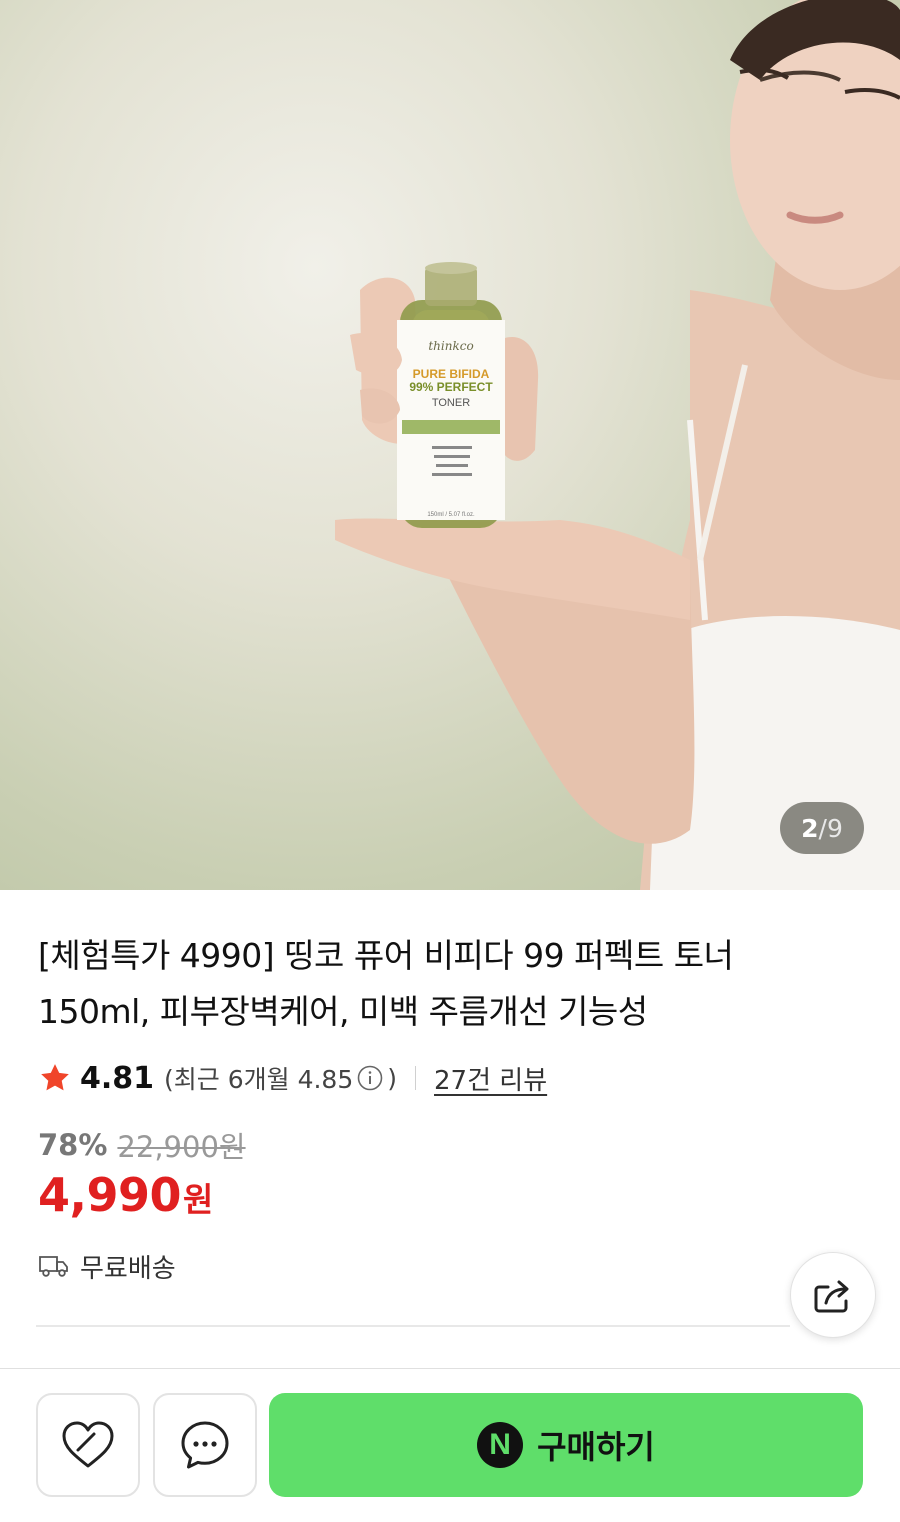 This screenshot has height=1522, width=900. I want to click on heart-icon, so click(88, 1444).